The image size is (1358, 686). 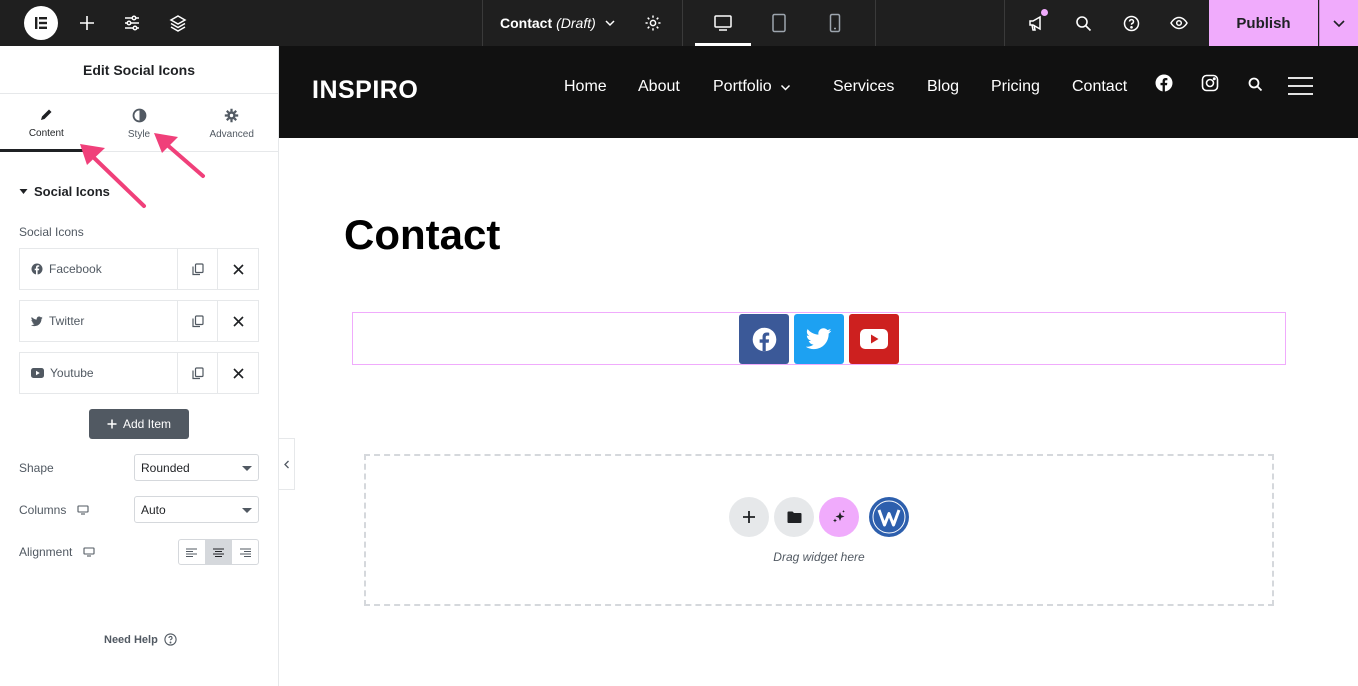 I want to click on nav-item-contact: Contact, so click(x=1099, y=87).